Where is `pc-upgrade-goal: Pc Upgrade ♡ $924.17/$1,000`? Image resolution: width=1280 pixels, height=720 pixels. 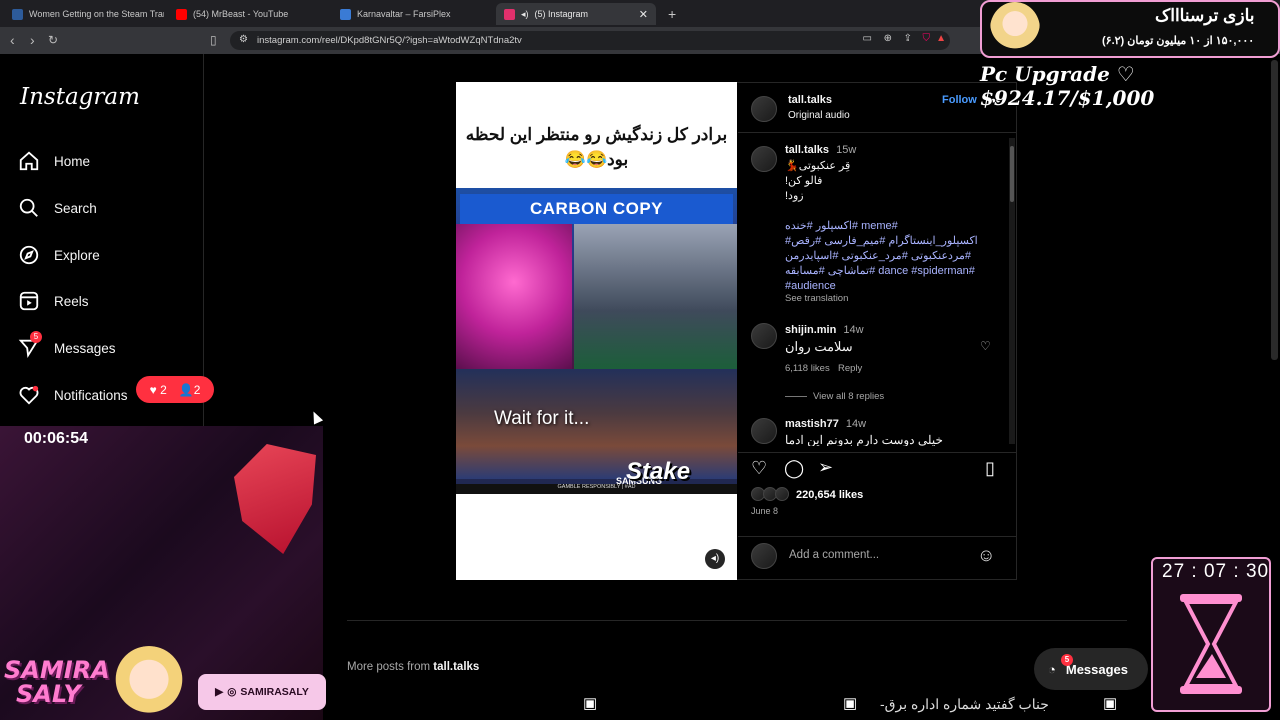 pc-upgrade-goal: Pc Upgrade ♡ $924.17/$1,000 is located at coordinates (1067, 86).